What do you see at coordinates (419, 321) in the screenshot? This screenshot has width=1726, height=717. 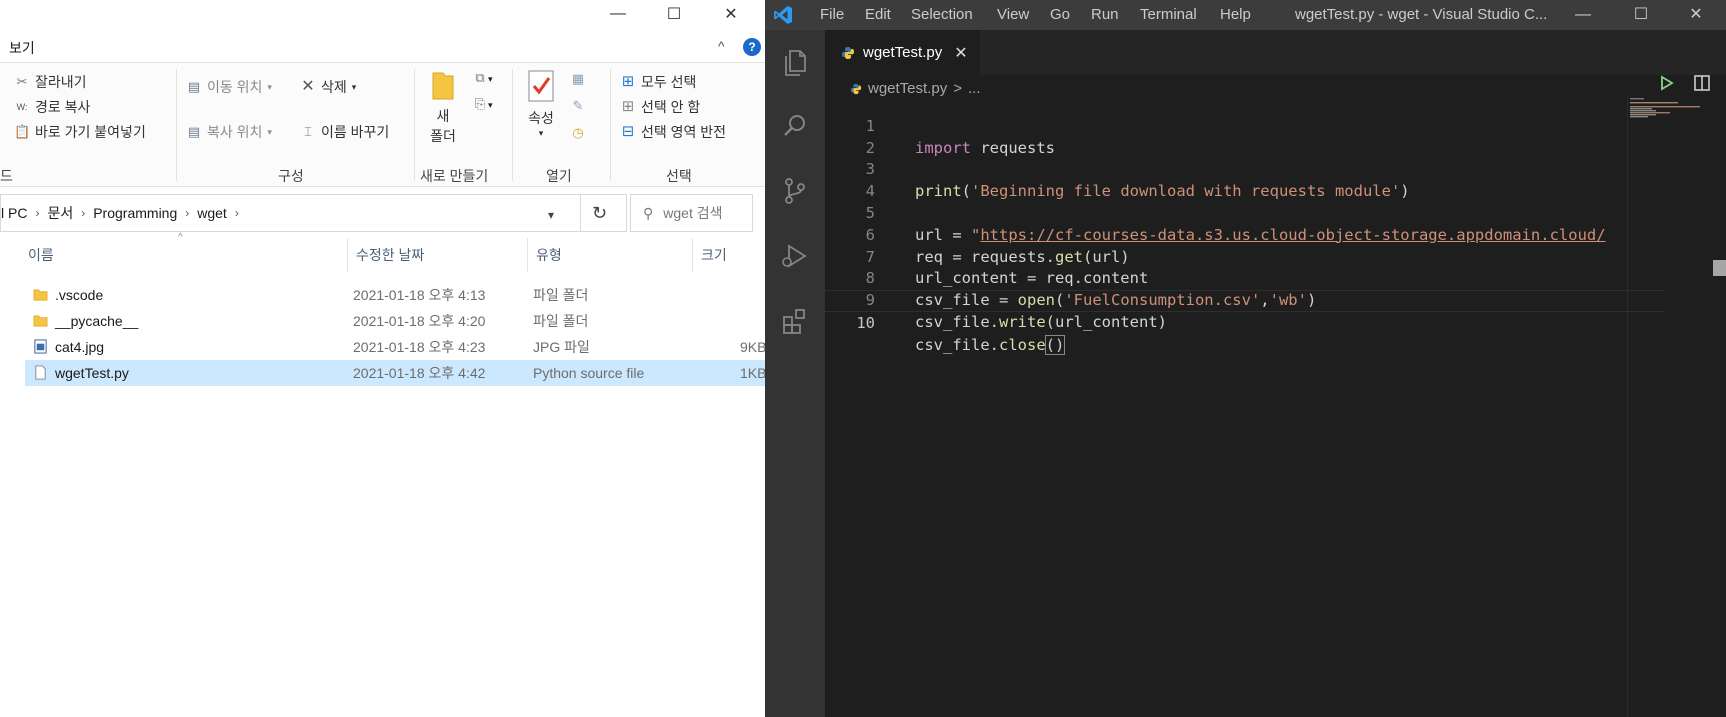 I see `file-modified: 2021-01-18 오후 4:20` at bounding box center [419, 321].